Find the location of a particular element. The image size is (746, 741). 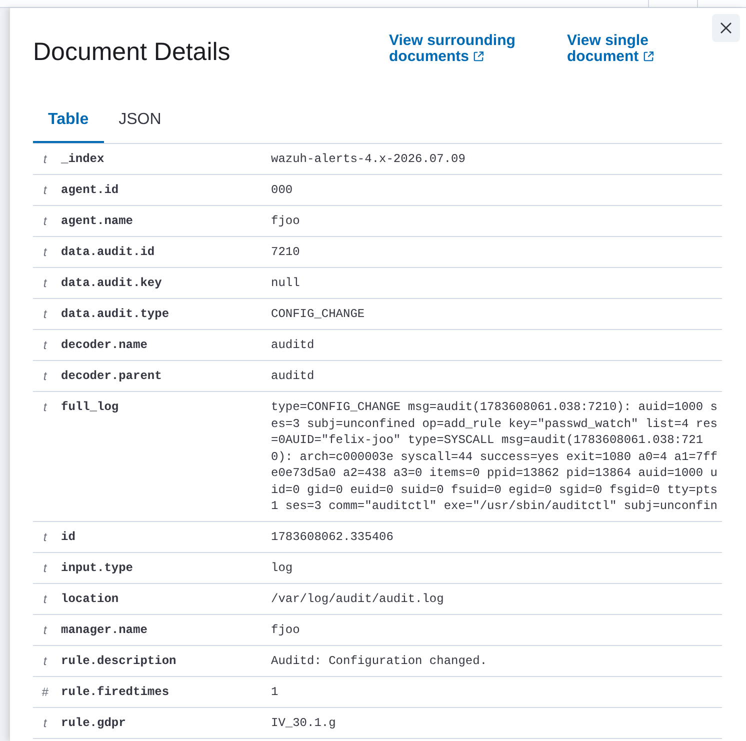

field-value: wazuh-alerts-4.x-2026.07.09 is located at coordinates (368, 159).